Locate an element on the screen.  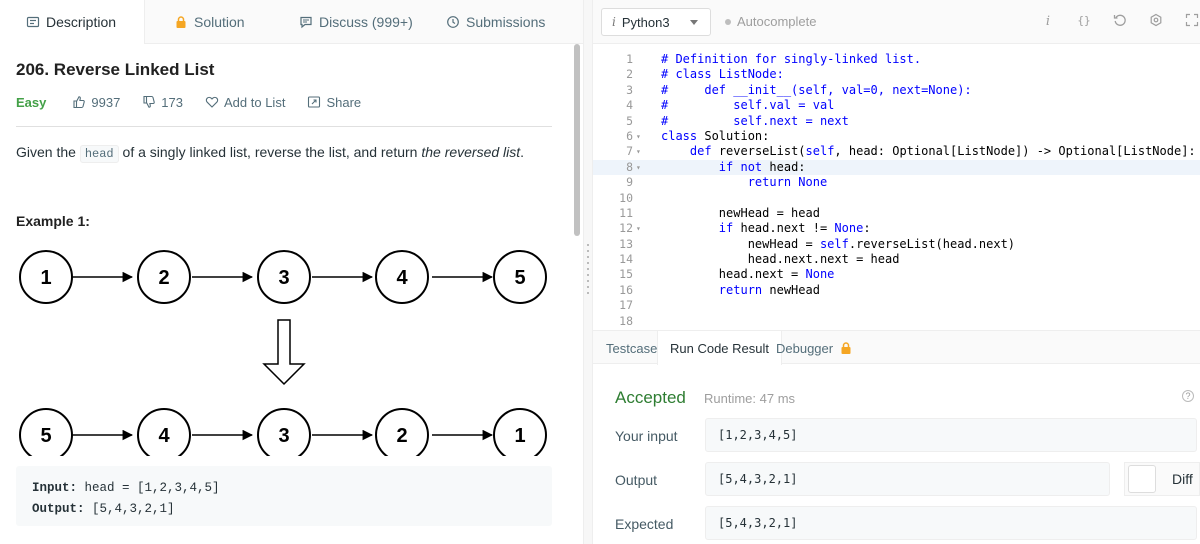
code-text: newHead = self.reverseList(head.next) is located at coordinates (838, 243).